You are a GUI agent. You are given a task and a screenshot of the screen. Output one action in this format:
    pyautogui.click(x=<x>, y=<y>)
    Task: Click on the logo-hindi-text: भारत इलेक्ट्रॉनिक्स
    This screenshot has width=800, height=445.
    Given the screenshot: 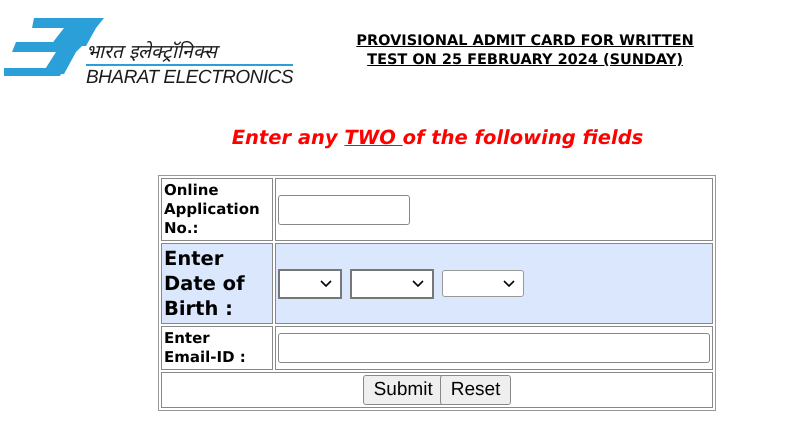 What is the action you would take?
    pyautogui.click(x=190, y=53)
    